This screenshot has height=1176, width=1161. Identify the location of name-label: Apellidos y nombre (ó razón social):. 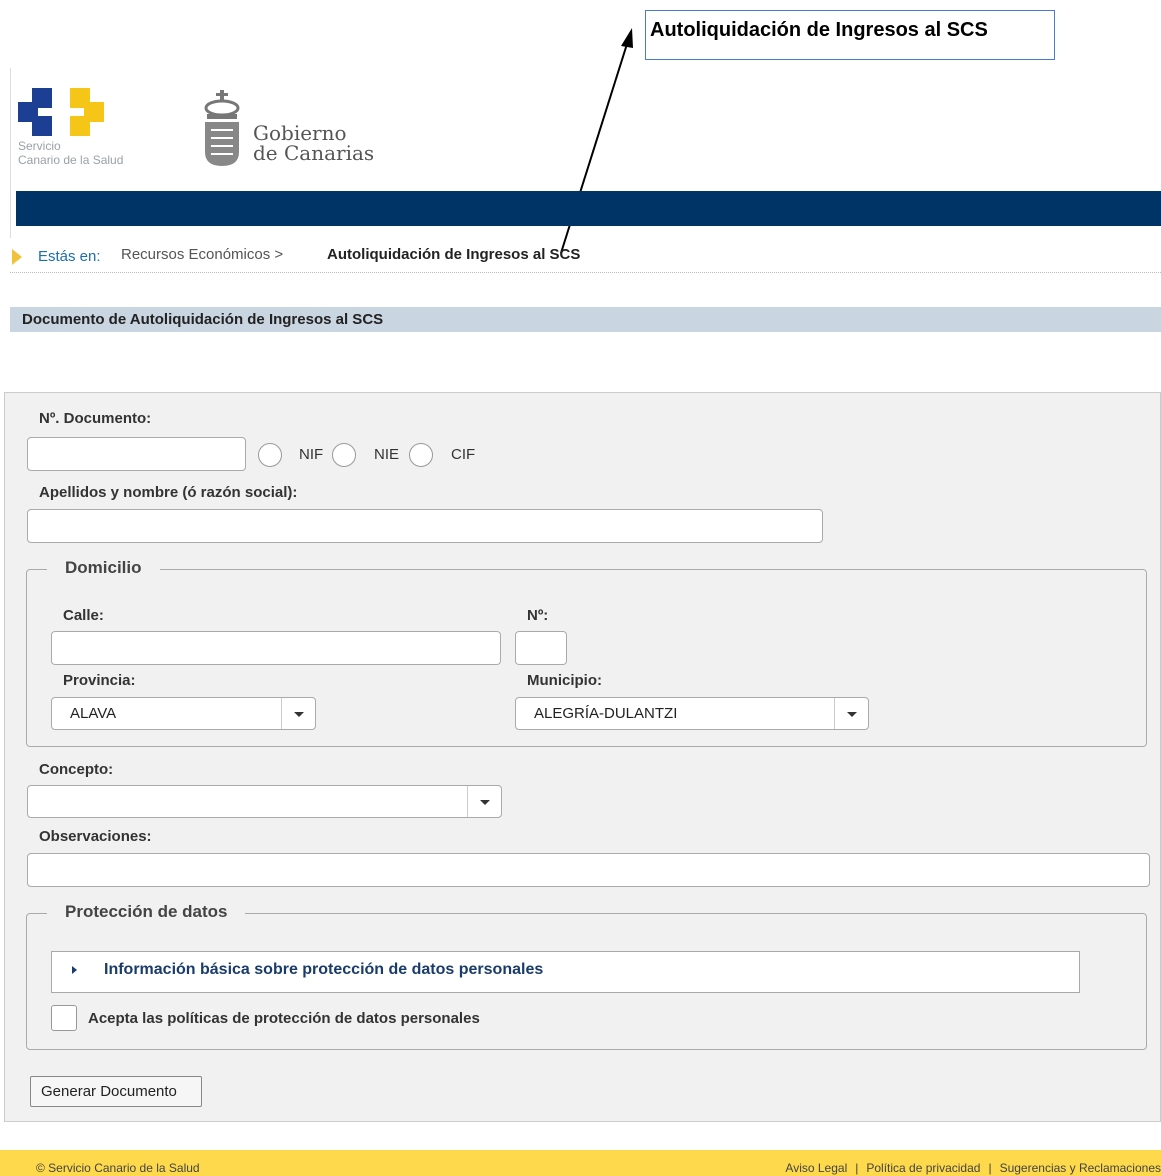
(168, 492).